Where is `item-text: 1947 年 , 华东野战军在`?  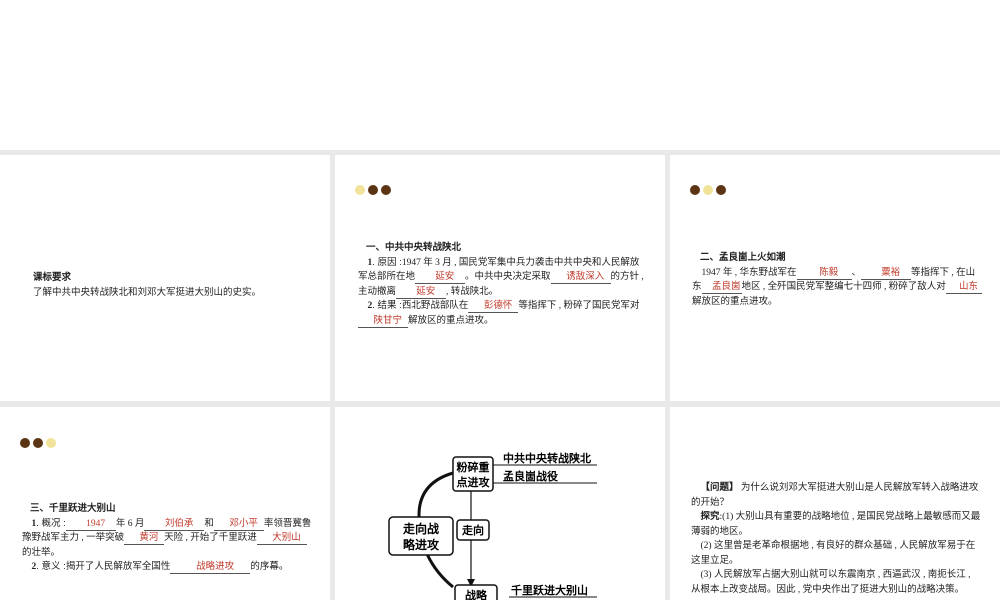
item-text: 1947 年 , 华东野战军在 is located at coordinates (749, 272).